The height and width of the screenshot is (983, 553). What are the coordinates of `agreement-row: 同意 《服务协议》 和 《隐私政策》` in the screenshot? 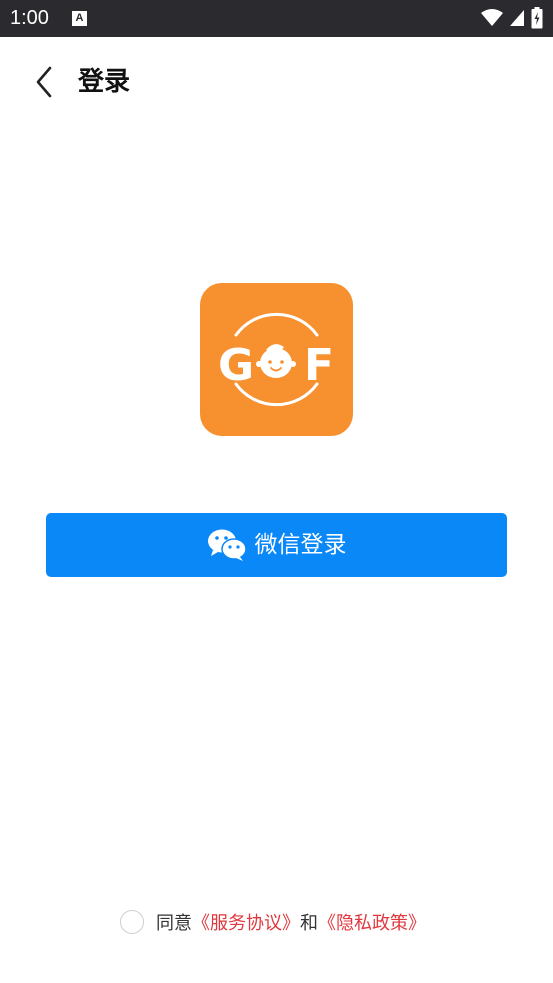 It's located at (273, 922).